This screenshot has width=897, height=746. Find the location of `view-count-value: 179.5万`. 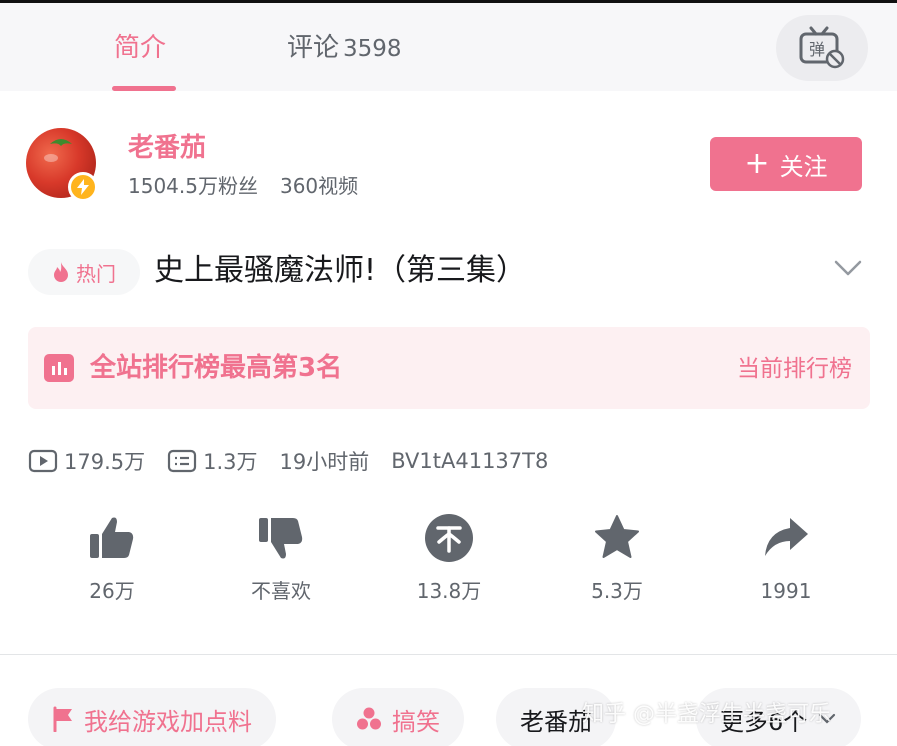

view-count-value: 179.5万 is located at coordinates (105, 462).